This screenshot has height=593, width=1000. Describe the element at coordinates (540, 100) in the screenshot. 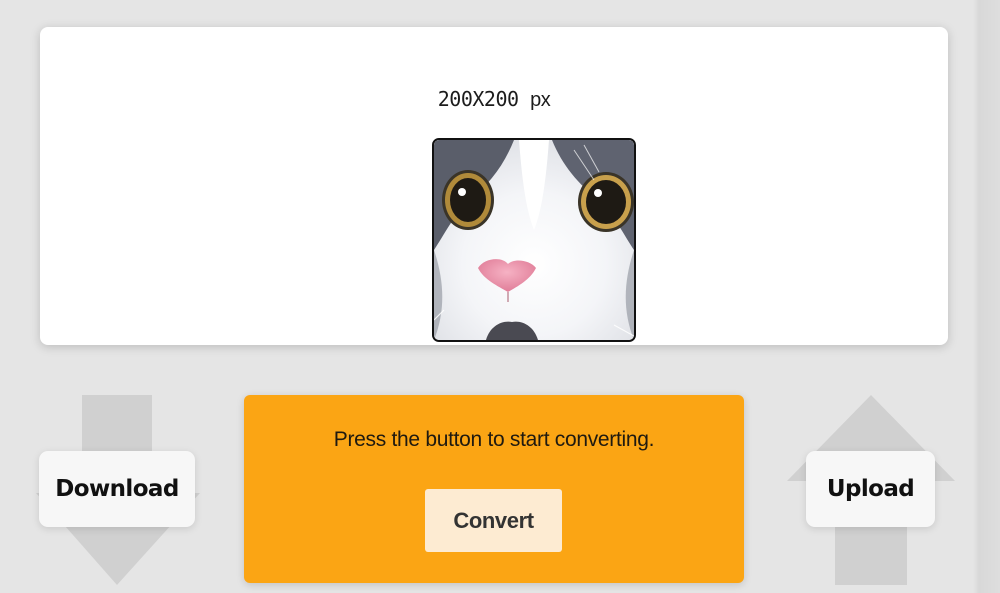

I see `image-size-unit: px` at that location.